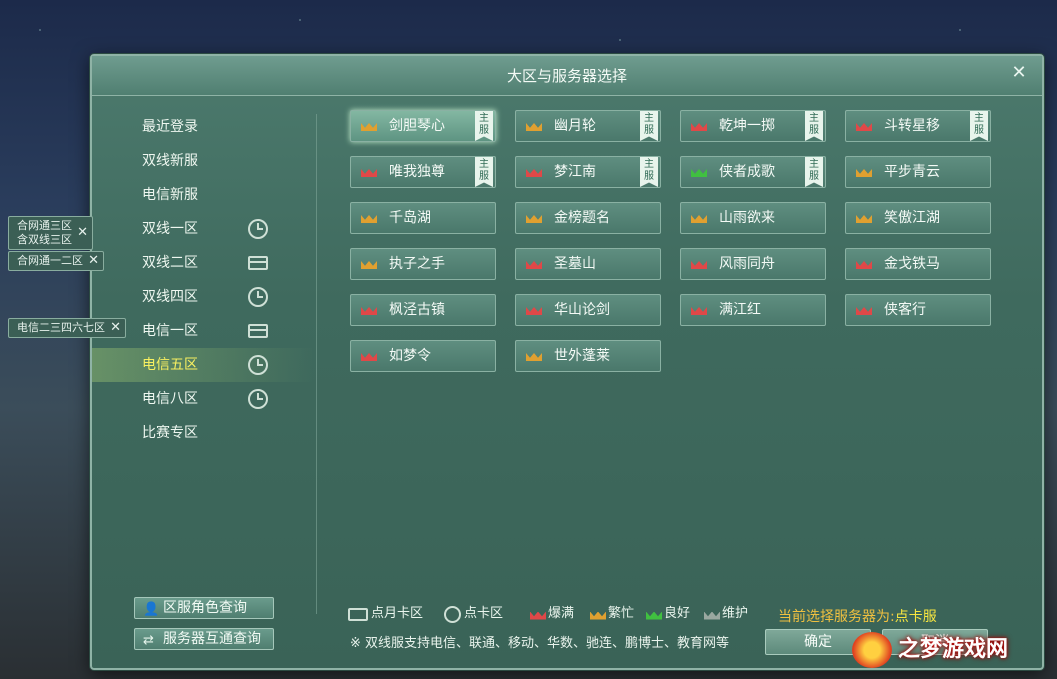  What do you see at coordinates (473, 614) in the screenshot?
I see `legend-point-card: 点卡区` at bounding box center [473, 614].